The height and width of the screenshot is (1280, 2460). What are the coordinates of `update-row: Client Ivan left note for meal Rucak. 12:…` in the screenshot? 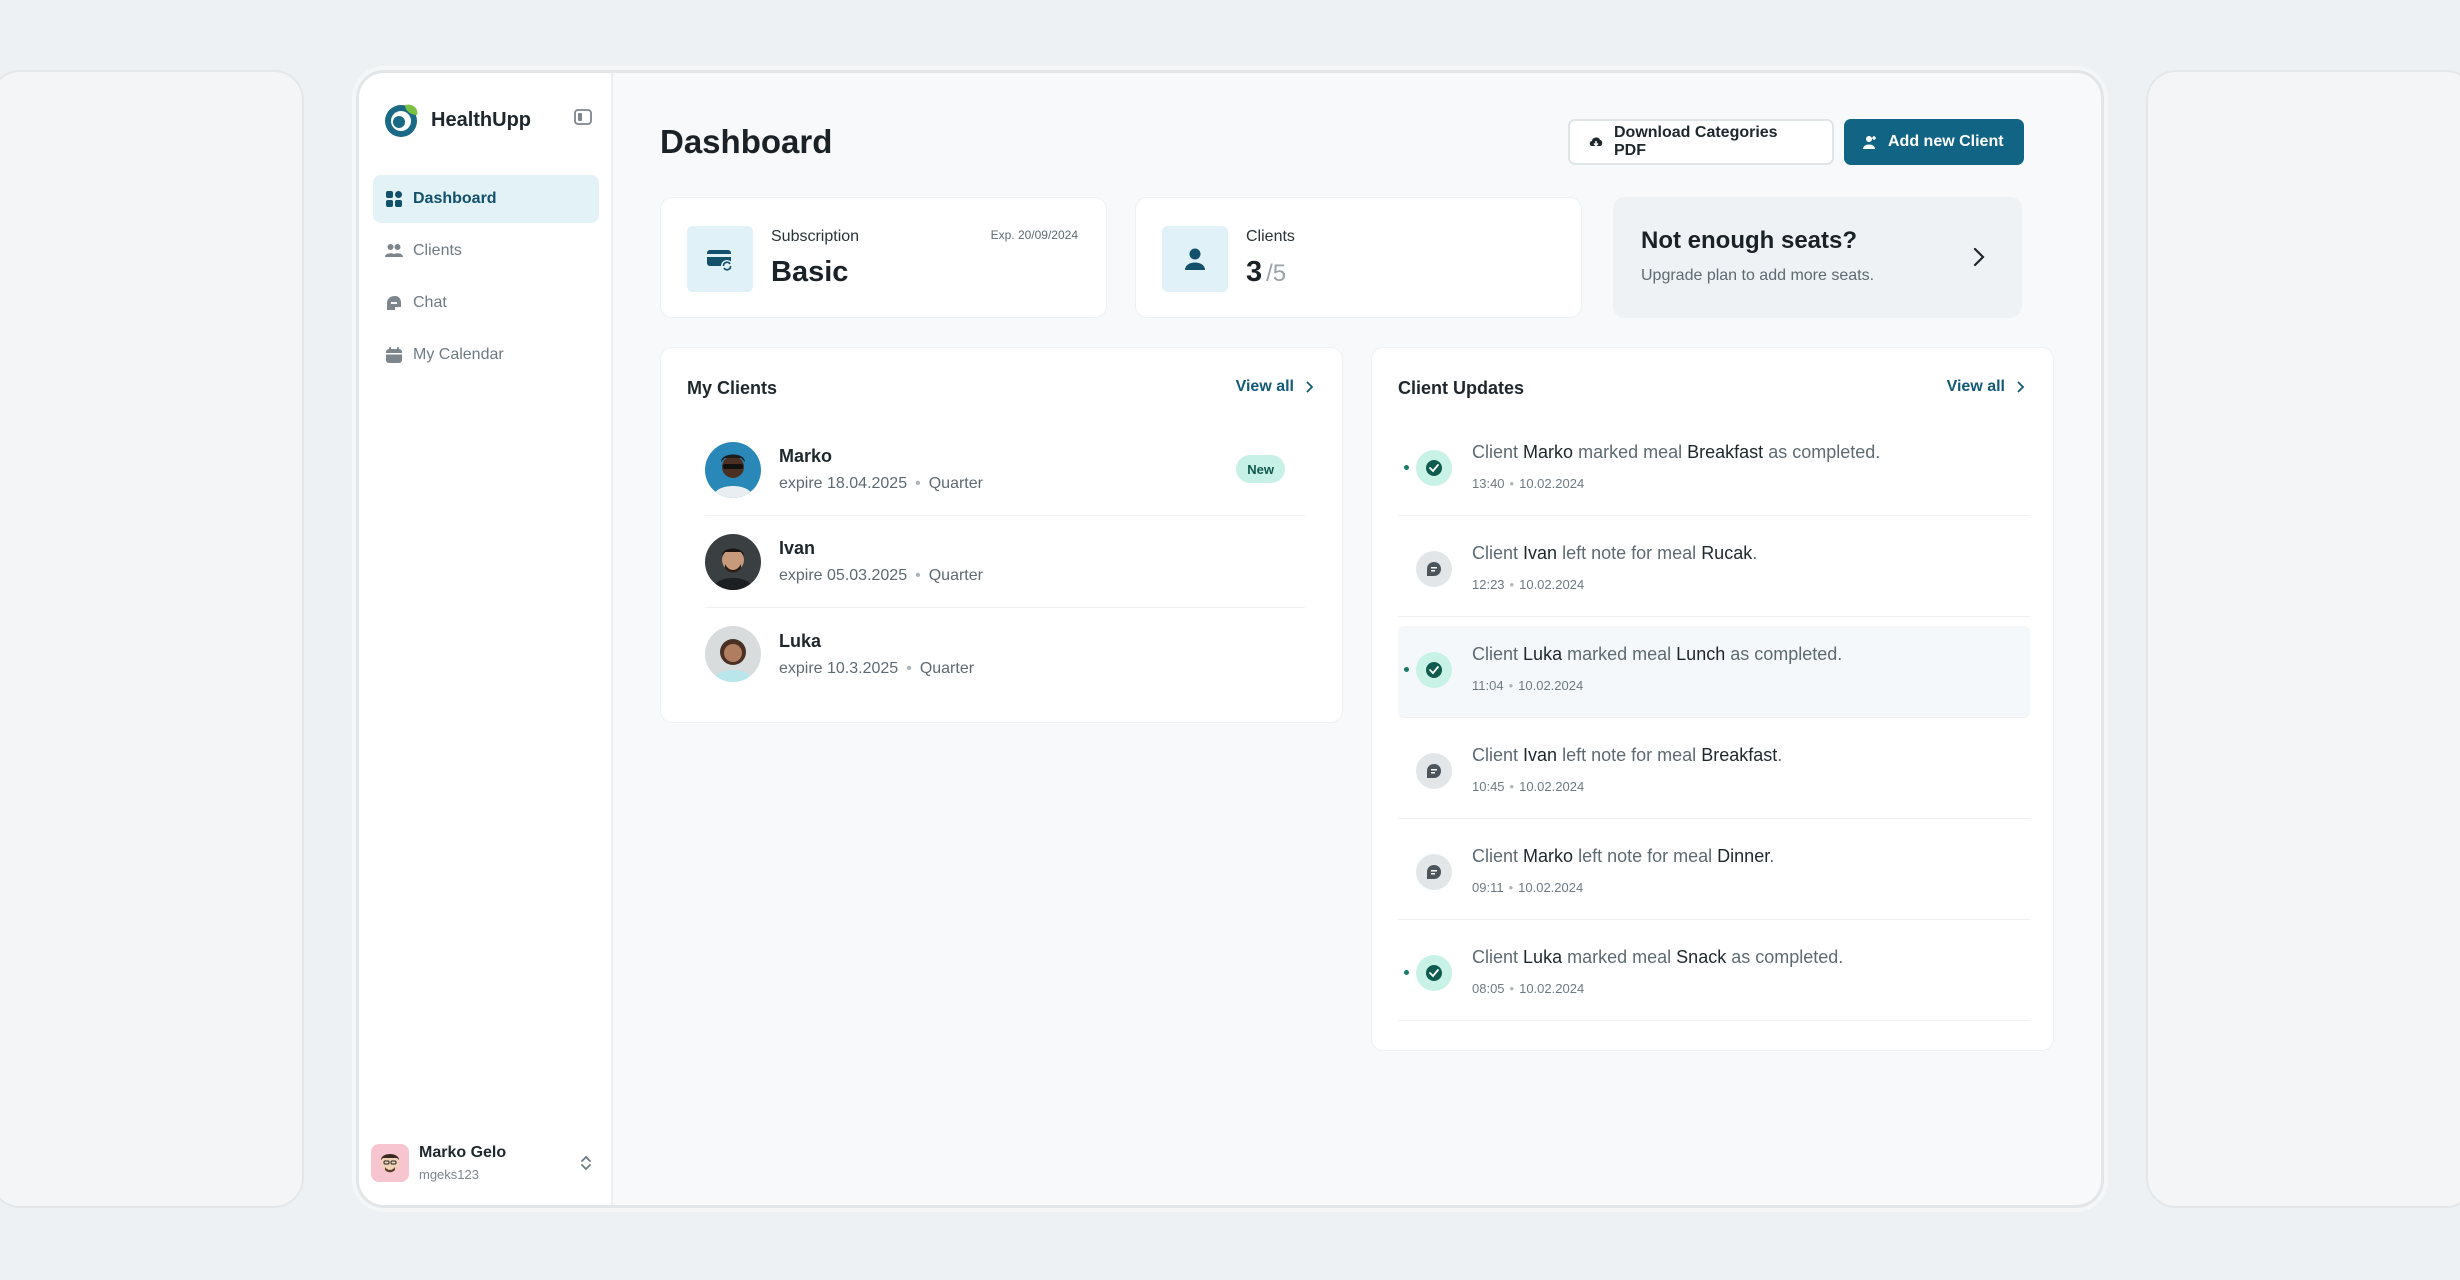 It's located at (1714, 571).